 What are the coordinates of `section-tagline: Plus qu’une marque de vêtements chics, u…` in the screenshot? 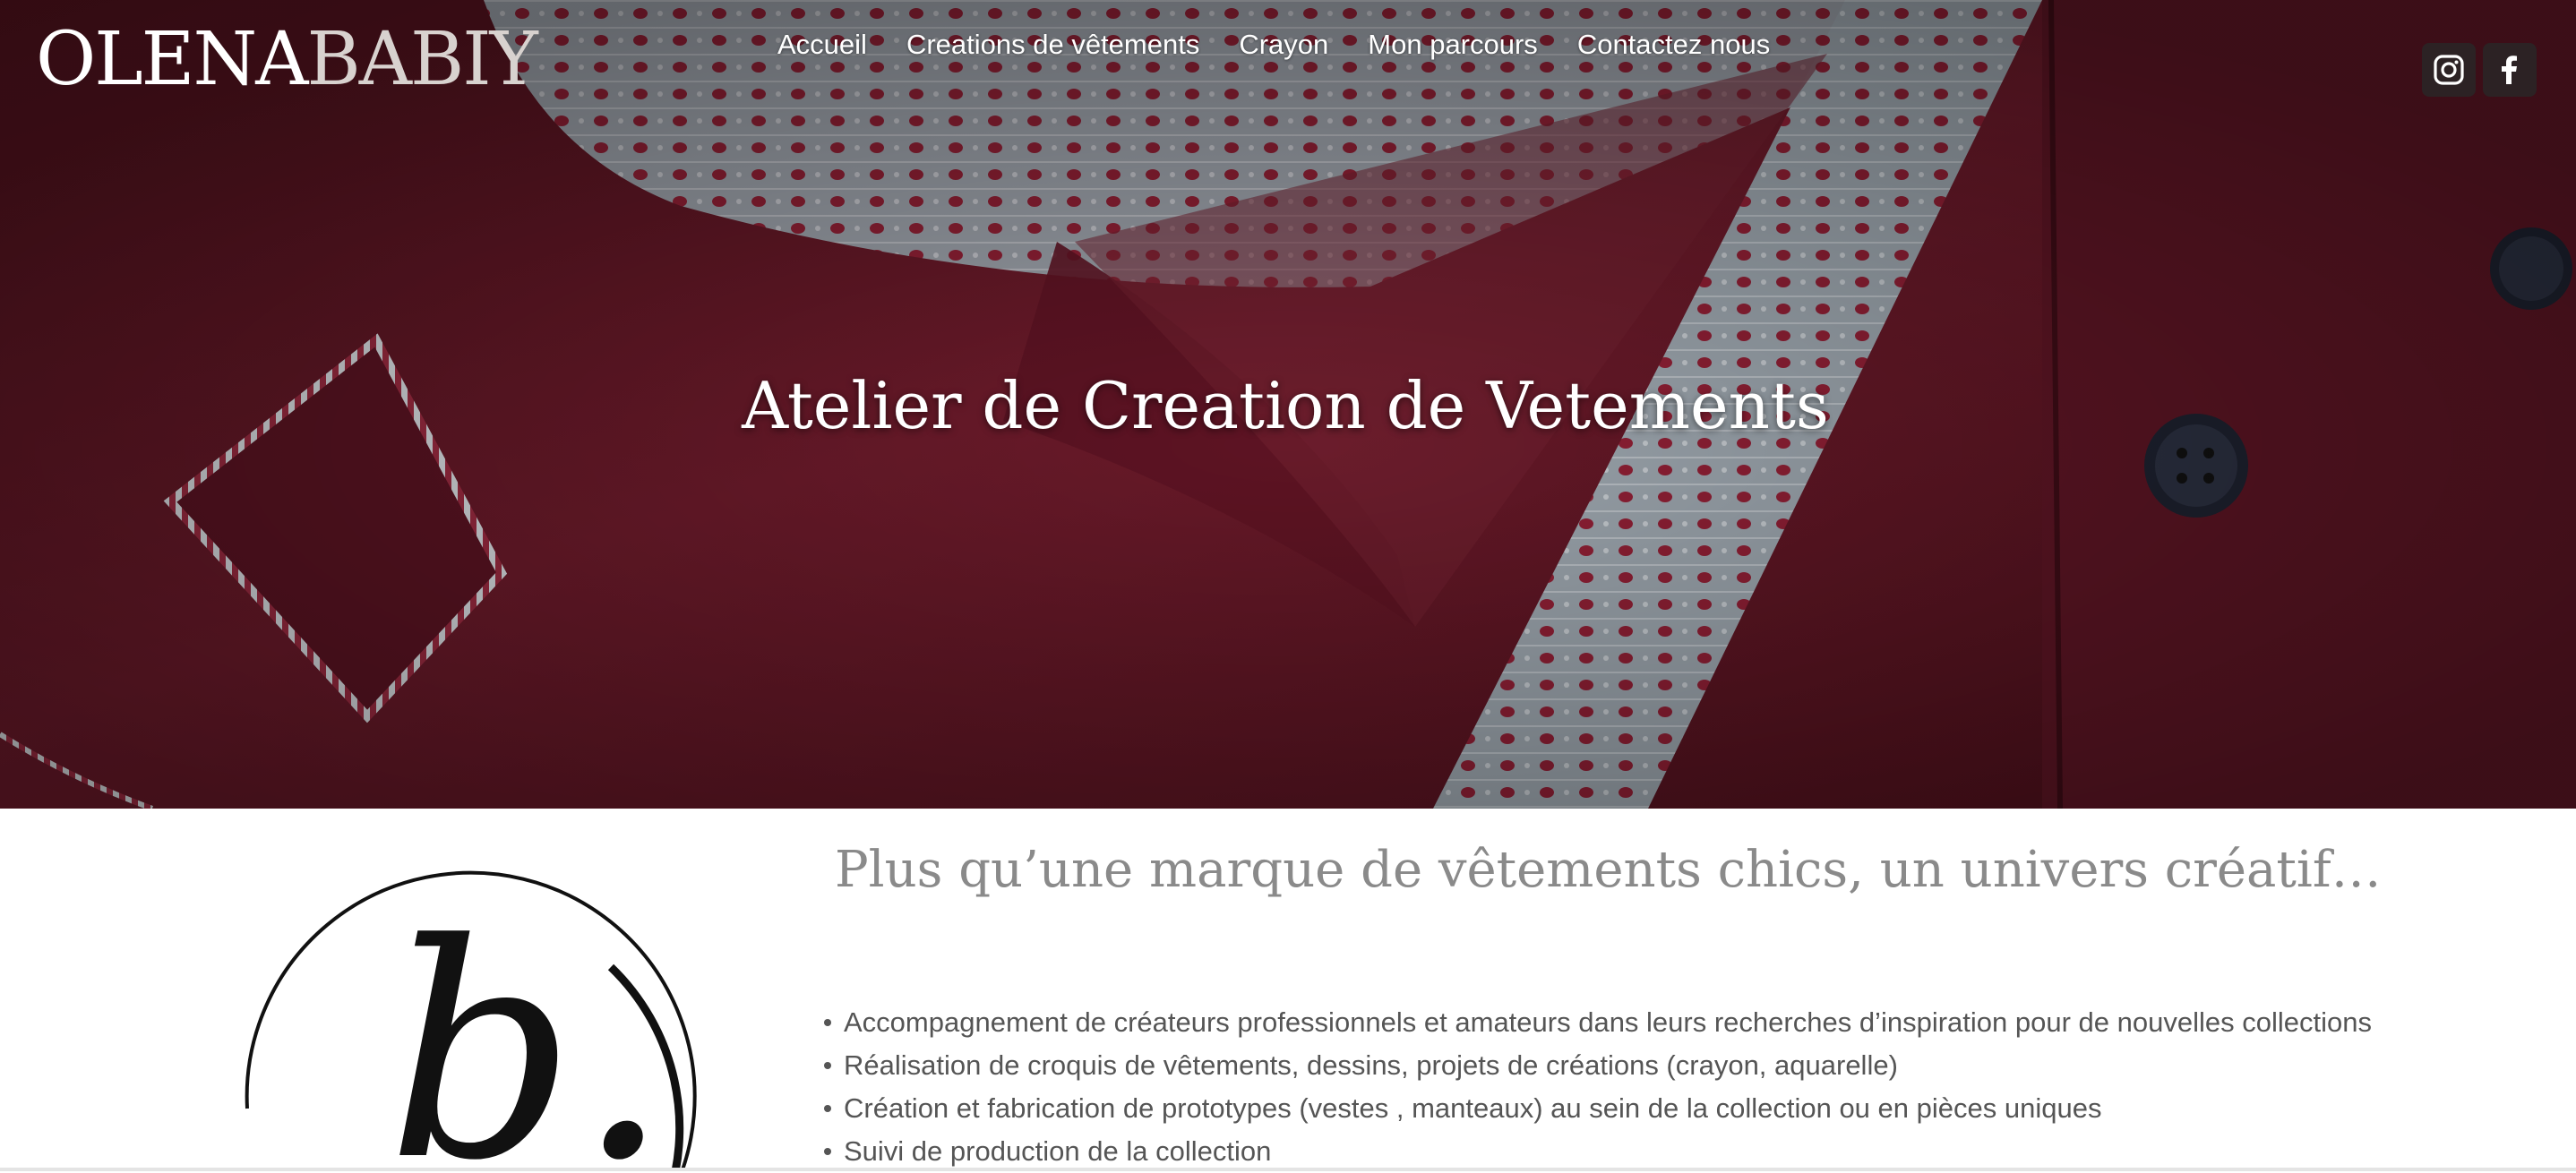 It's located at (1608, 870).